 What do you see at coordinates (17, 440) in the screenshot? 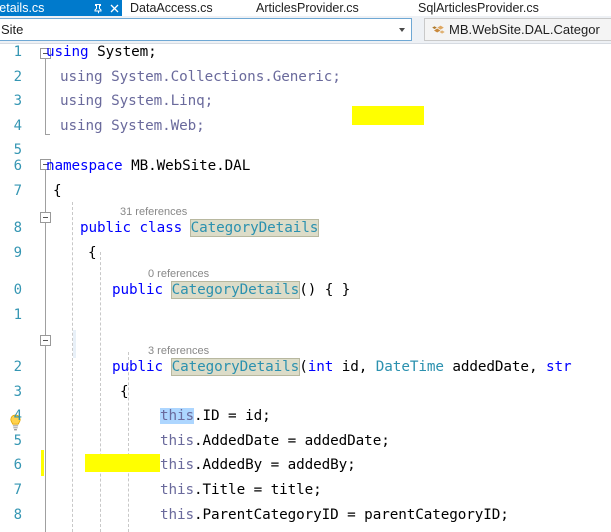
I see `line-number: 5` at bounding box center [17, 440].